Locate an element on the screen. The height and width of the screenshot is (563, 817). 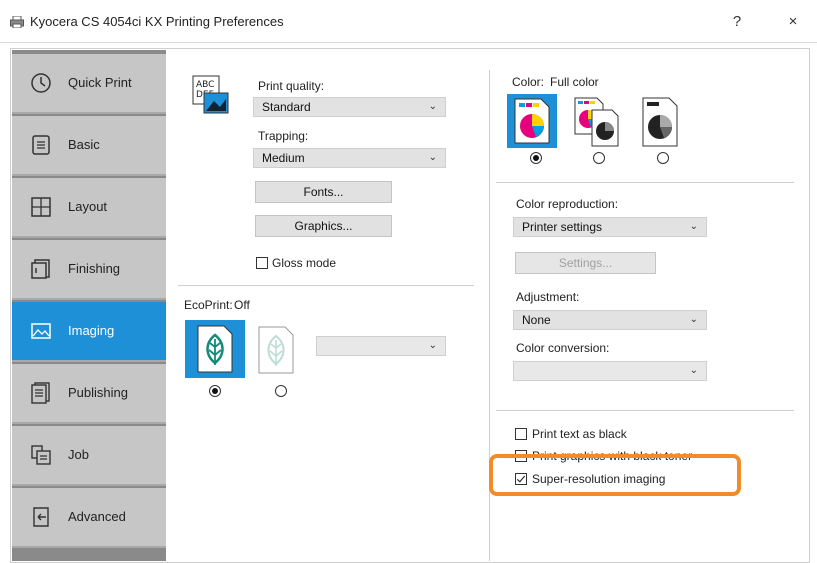
sidebar-item-label: Layout is located at coordinates (88, 206).